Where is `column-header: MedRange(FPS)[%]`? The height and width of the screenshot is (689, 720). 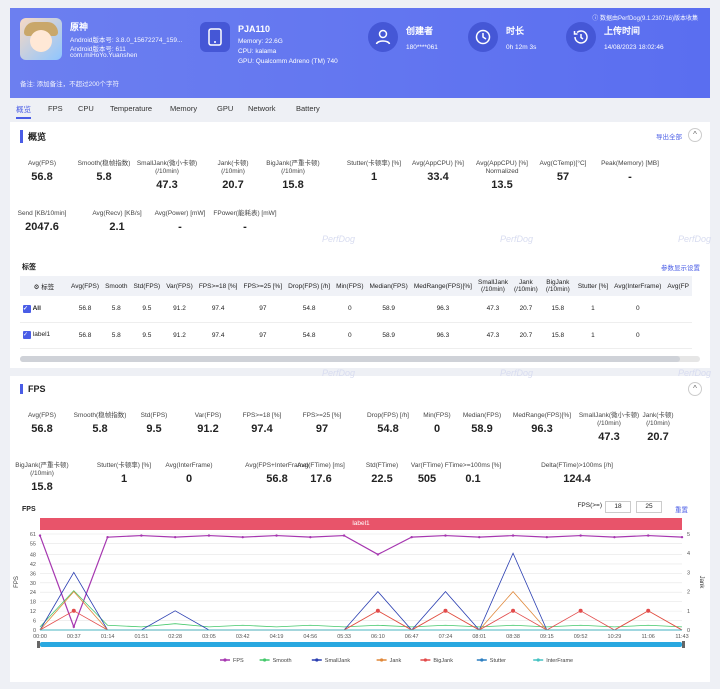 column-header: MedRange(FPS)[%] is located at coordinates (442, 286).